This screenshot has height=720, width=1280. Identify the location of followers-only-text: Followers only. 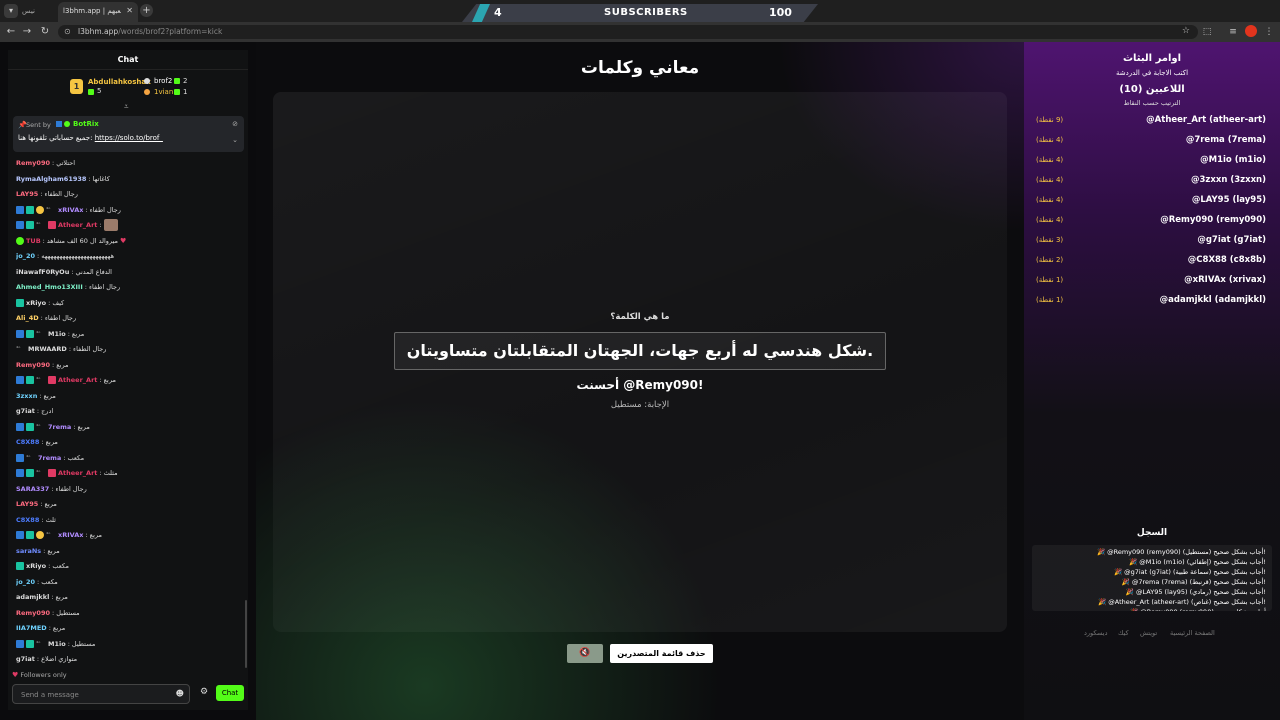
(43, 675).